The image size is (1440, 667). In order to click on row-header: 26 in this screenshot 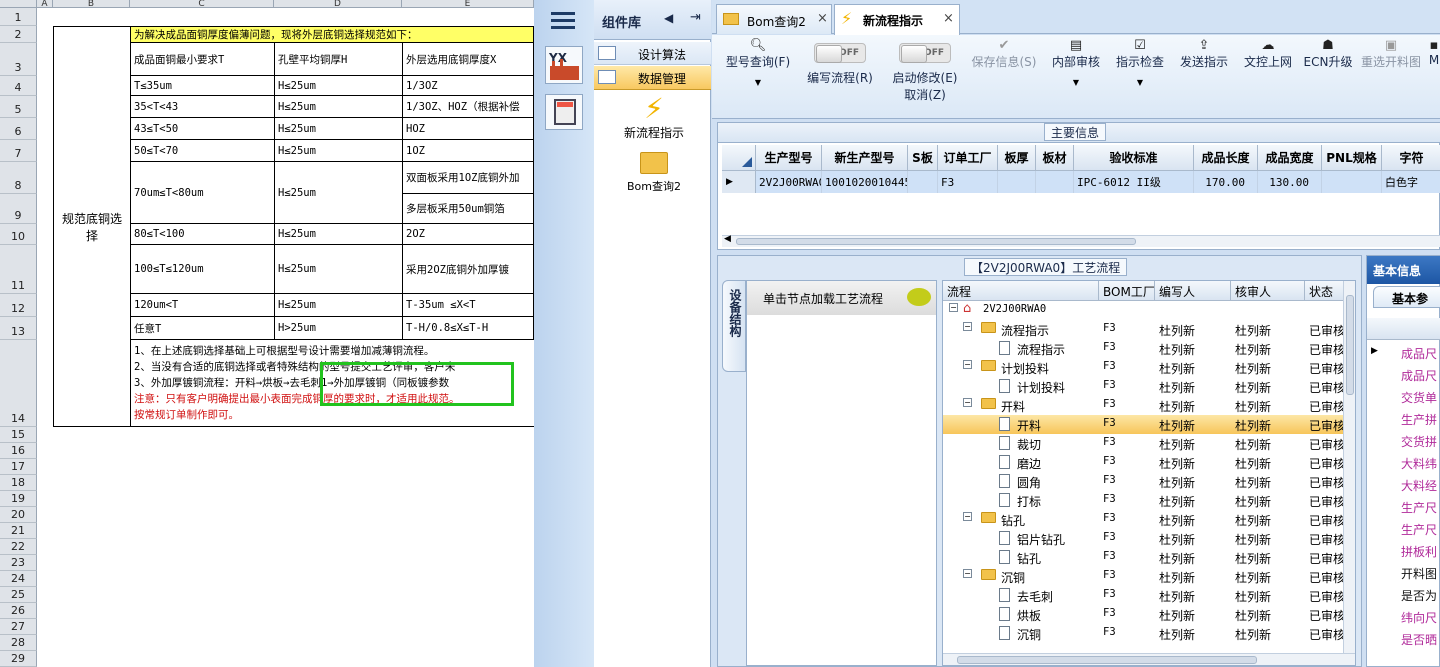, I will do `click(18, 611)`.